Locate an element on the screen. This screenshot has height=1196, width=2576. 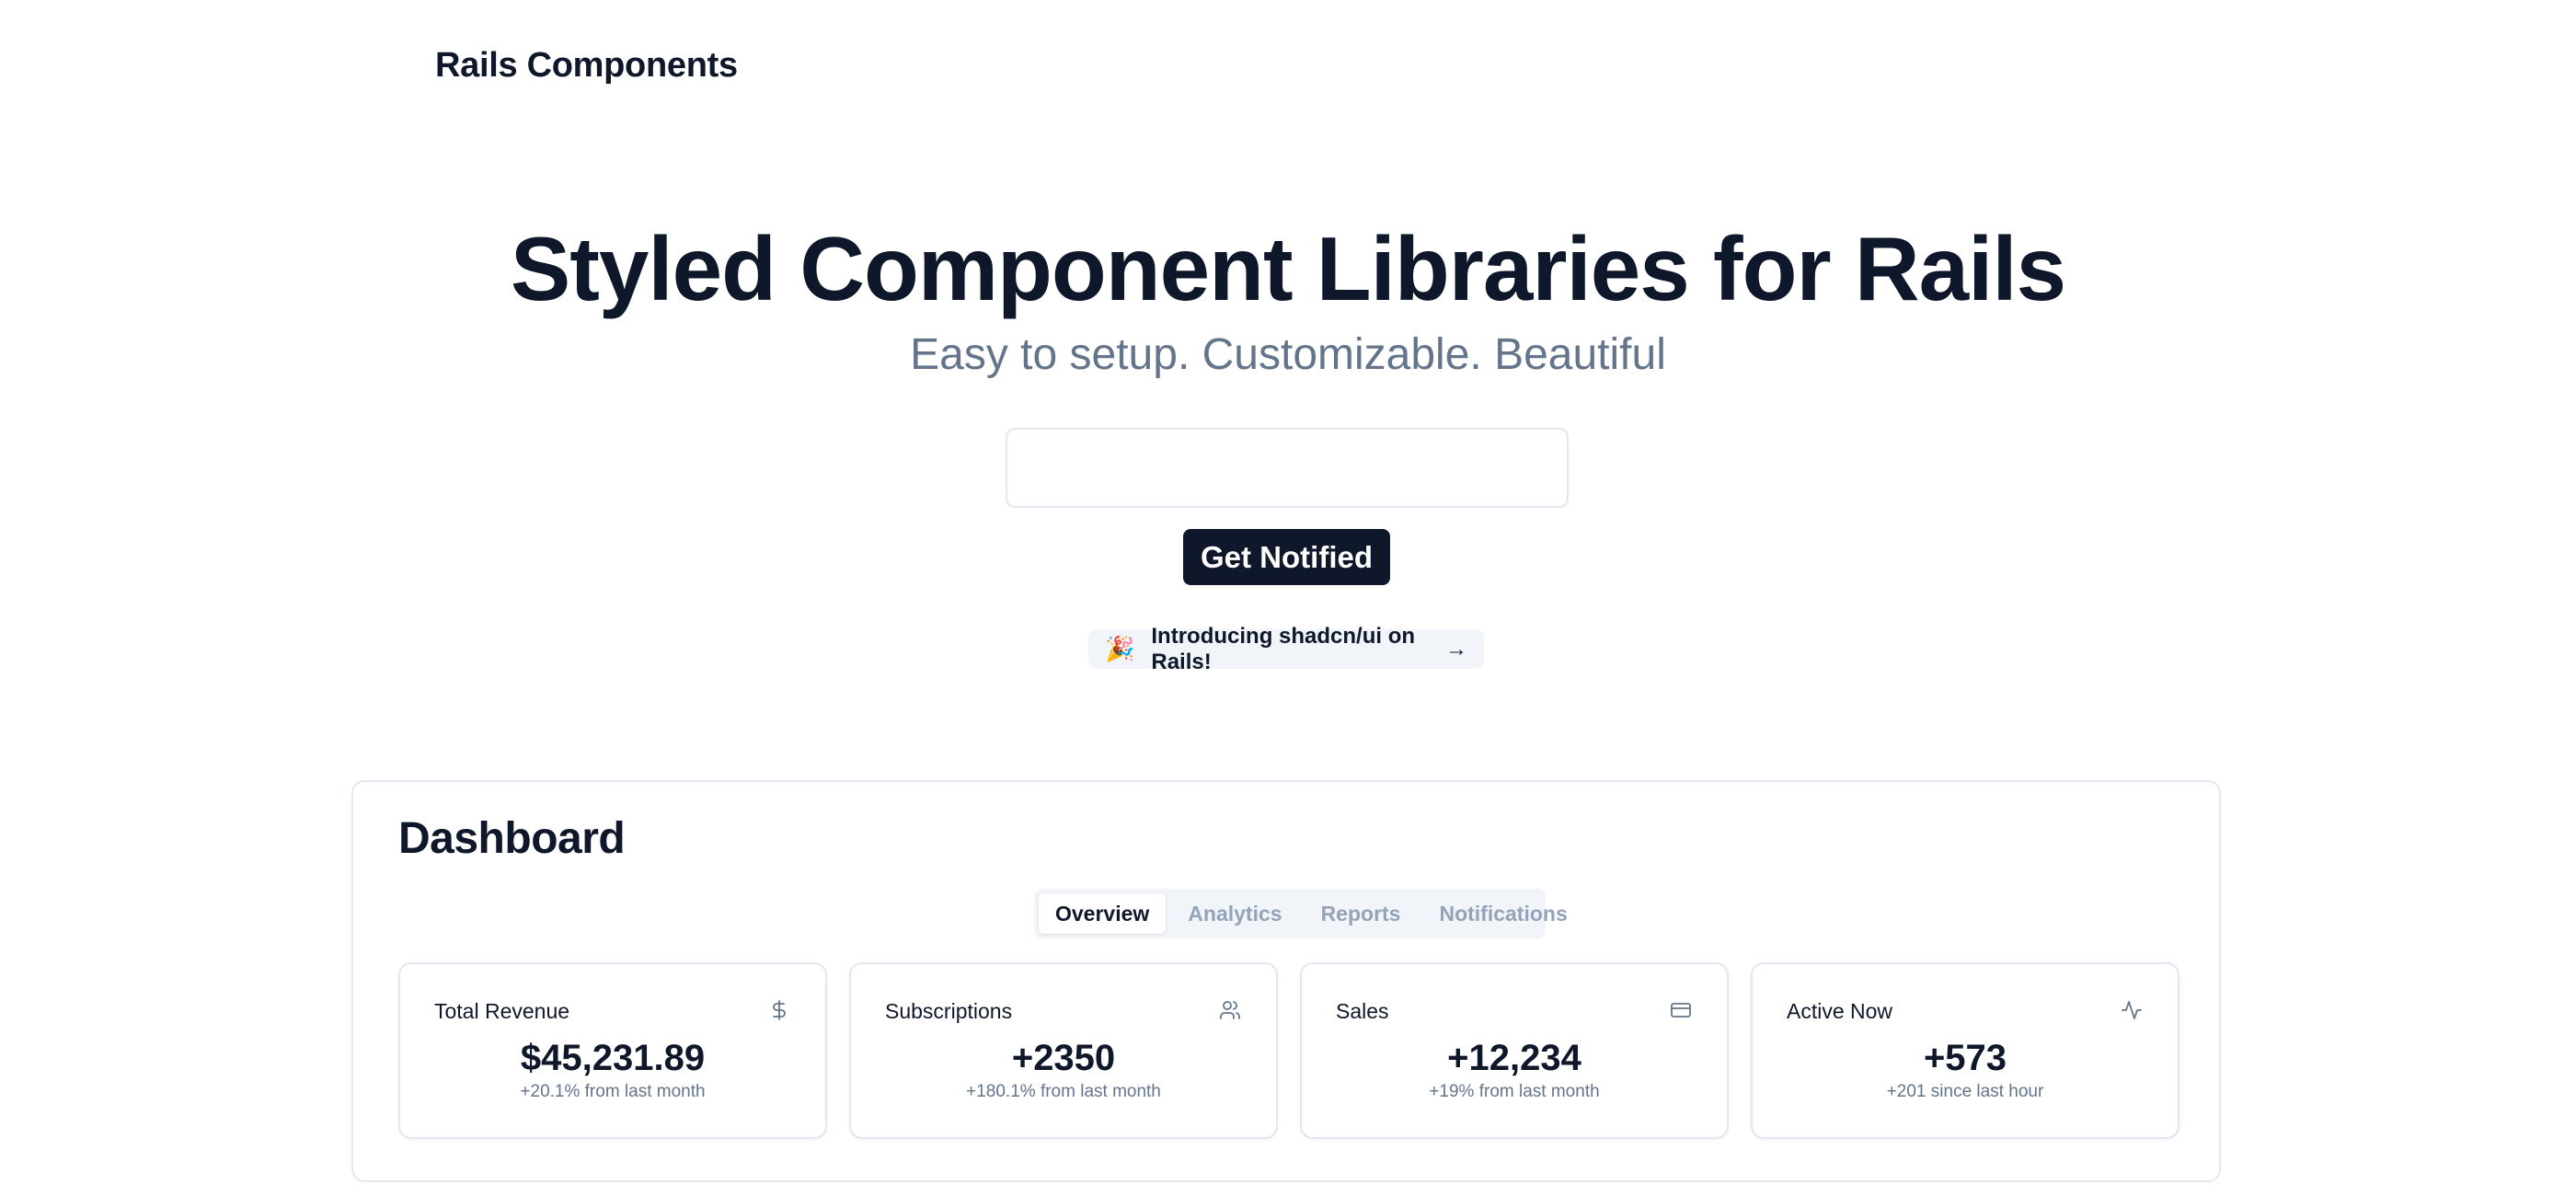
stat-card-active-now: Active Now +573 +201 since last hour is located at coordinates (1965, 1050).